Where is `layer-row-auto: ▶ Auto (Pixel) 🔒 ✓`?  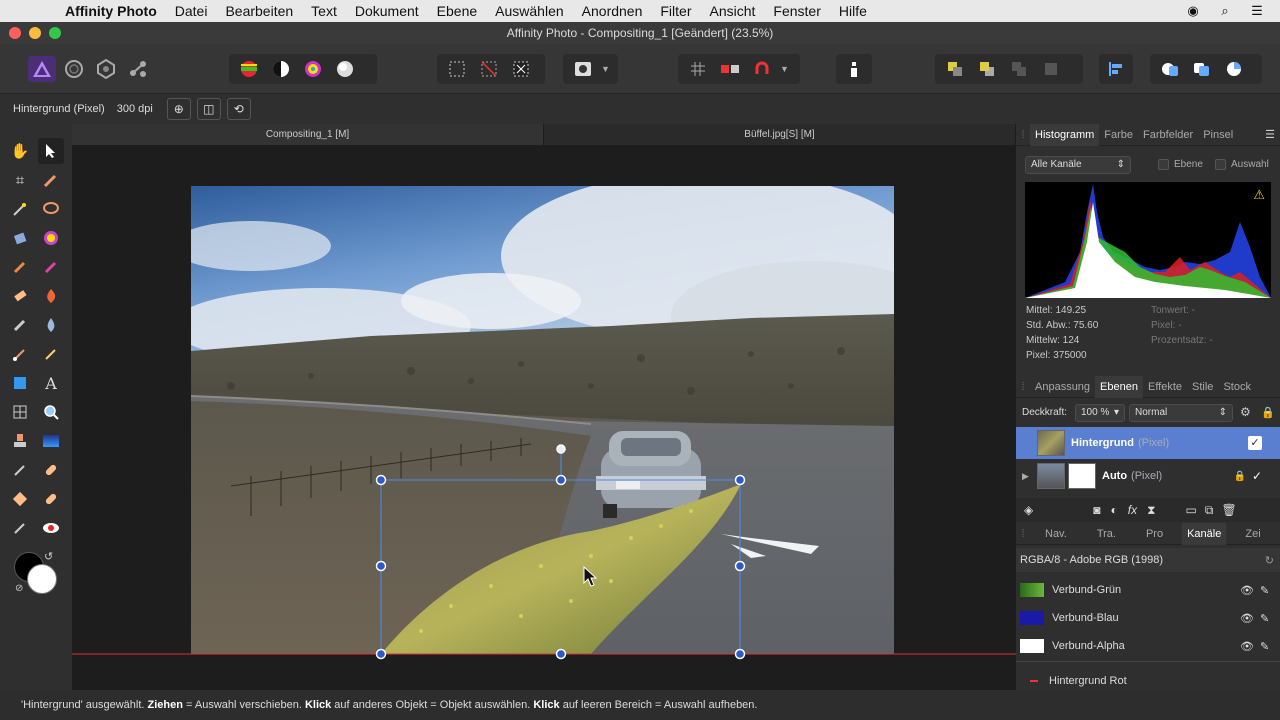
layer-row-auto: ▶ Auto (Pixel) 🔒 ✓ is located at coordinates (1148, 476).